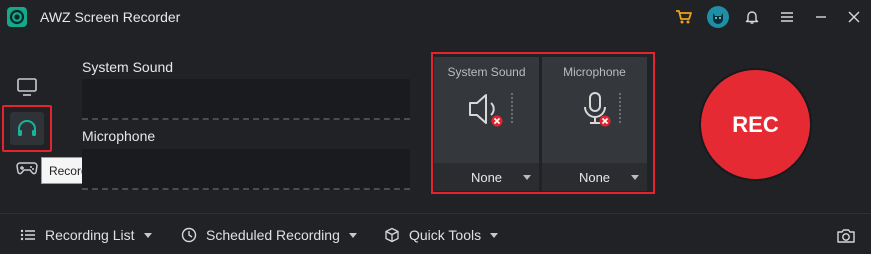  Describe the element at coordinates (445, 235) in the screenshot. I see `quick-tools-label: Quick Tools` at that location.